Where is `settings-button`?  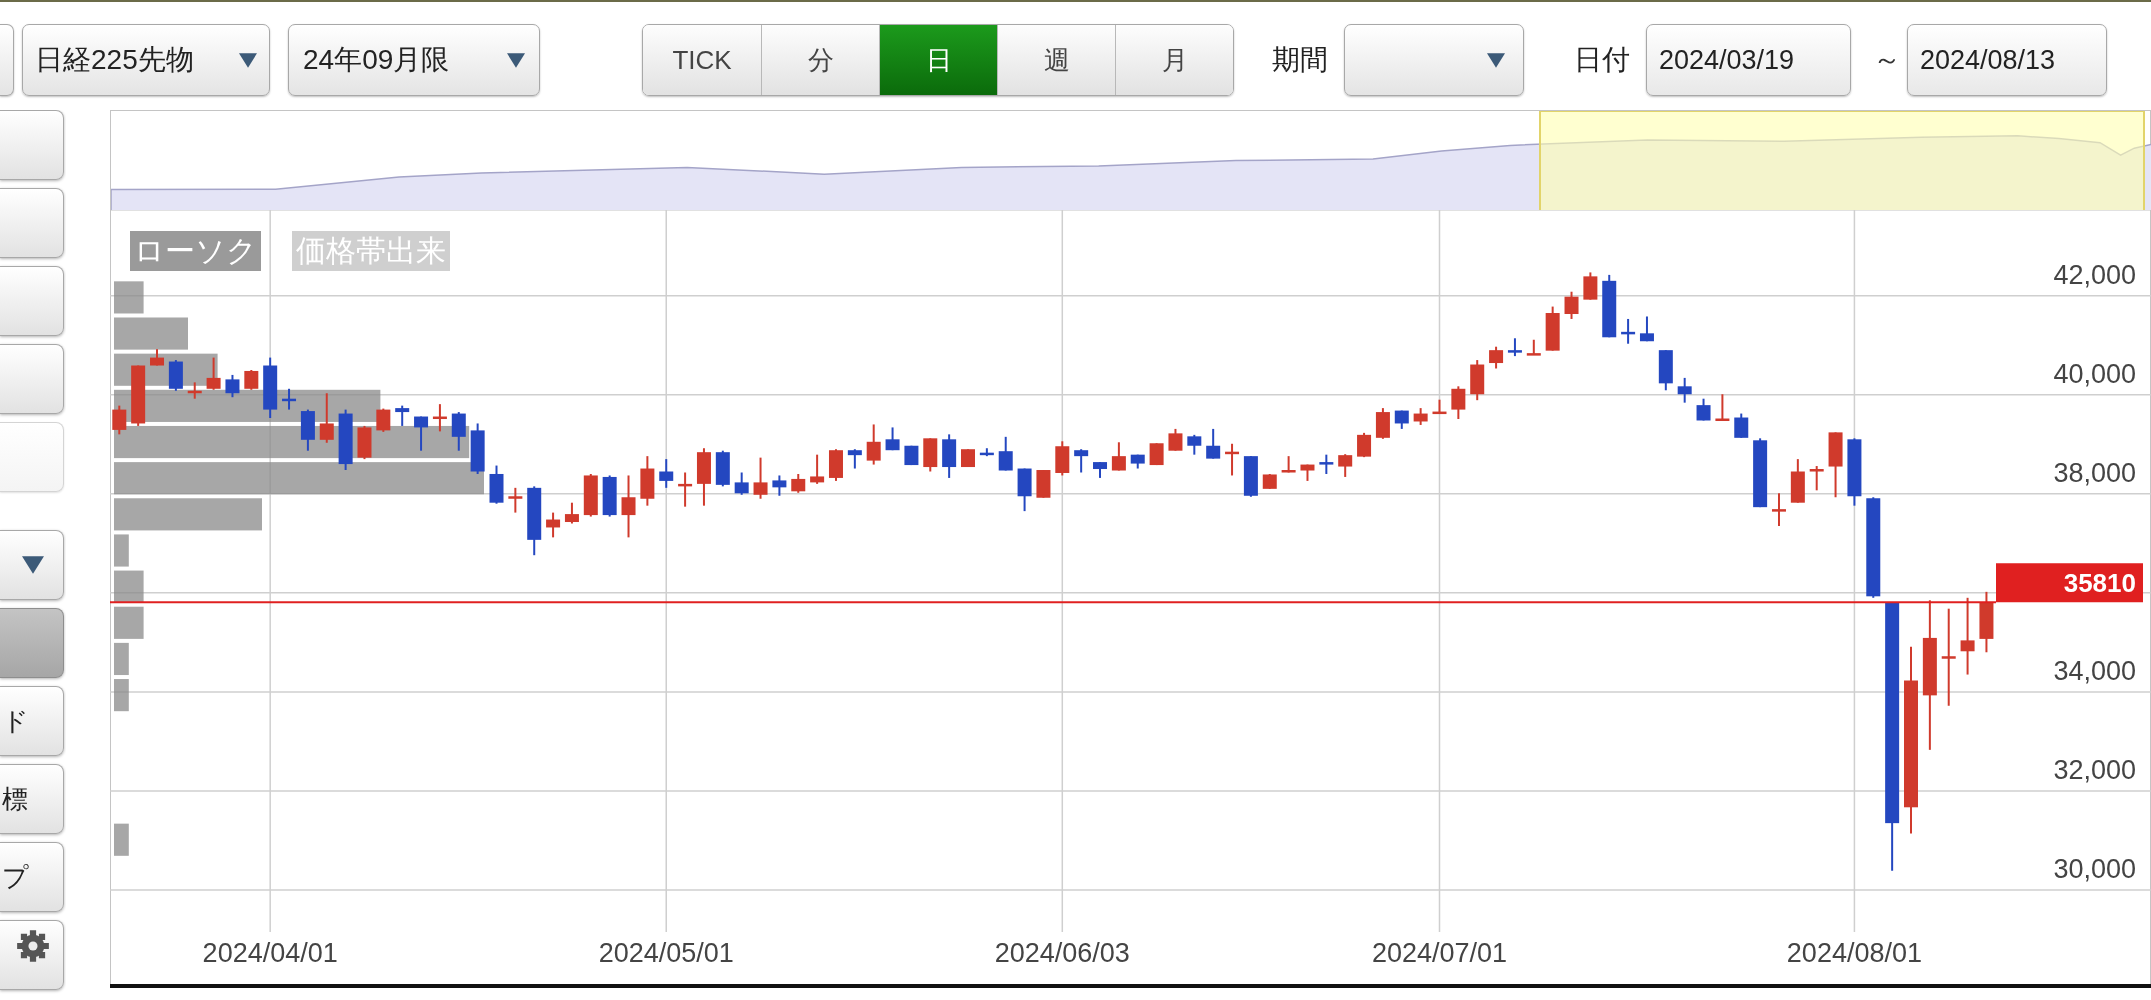
settings-button is located at coordinates (32, 955).